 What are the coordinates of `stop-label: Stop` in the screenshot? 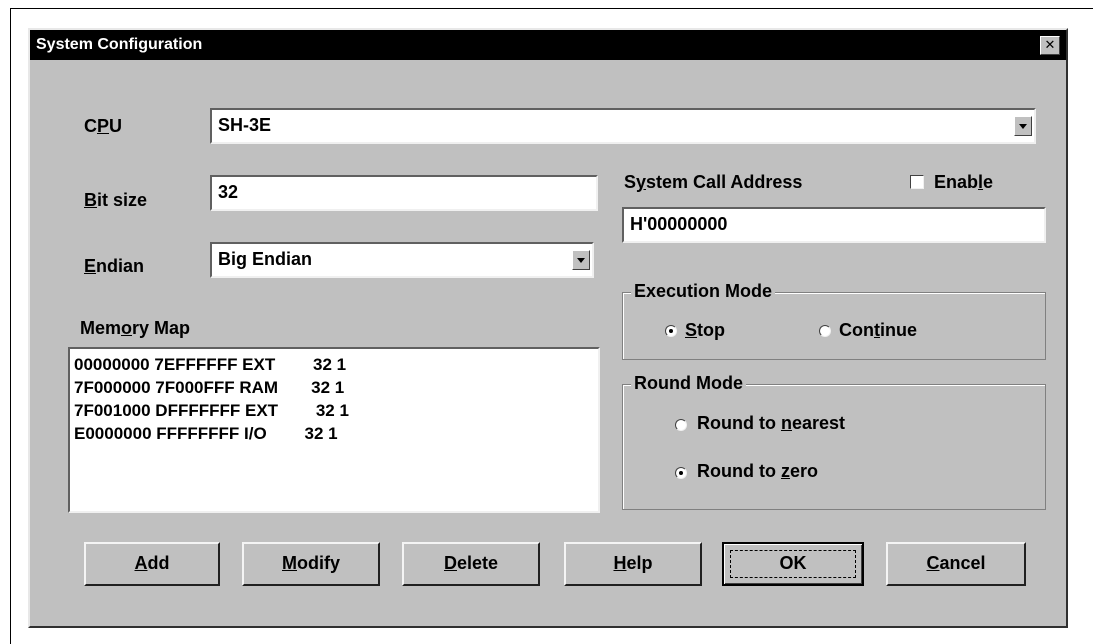 It's located at (705, 330).